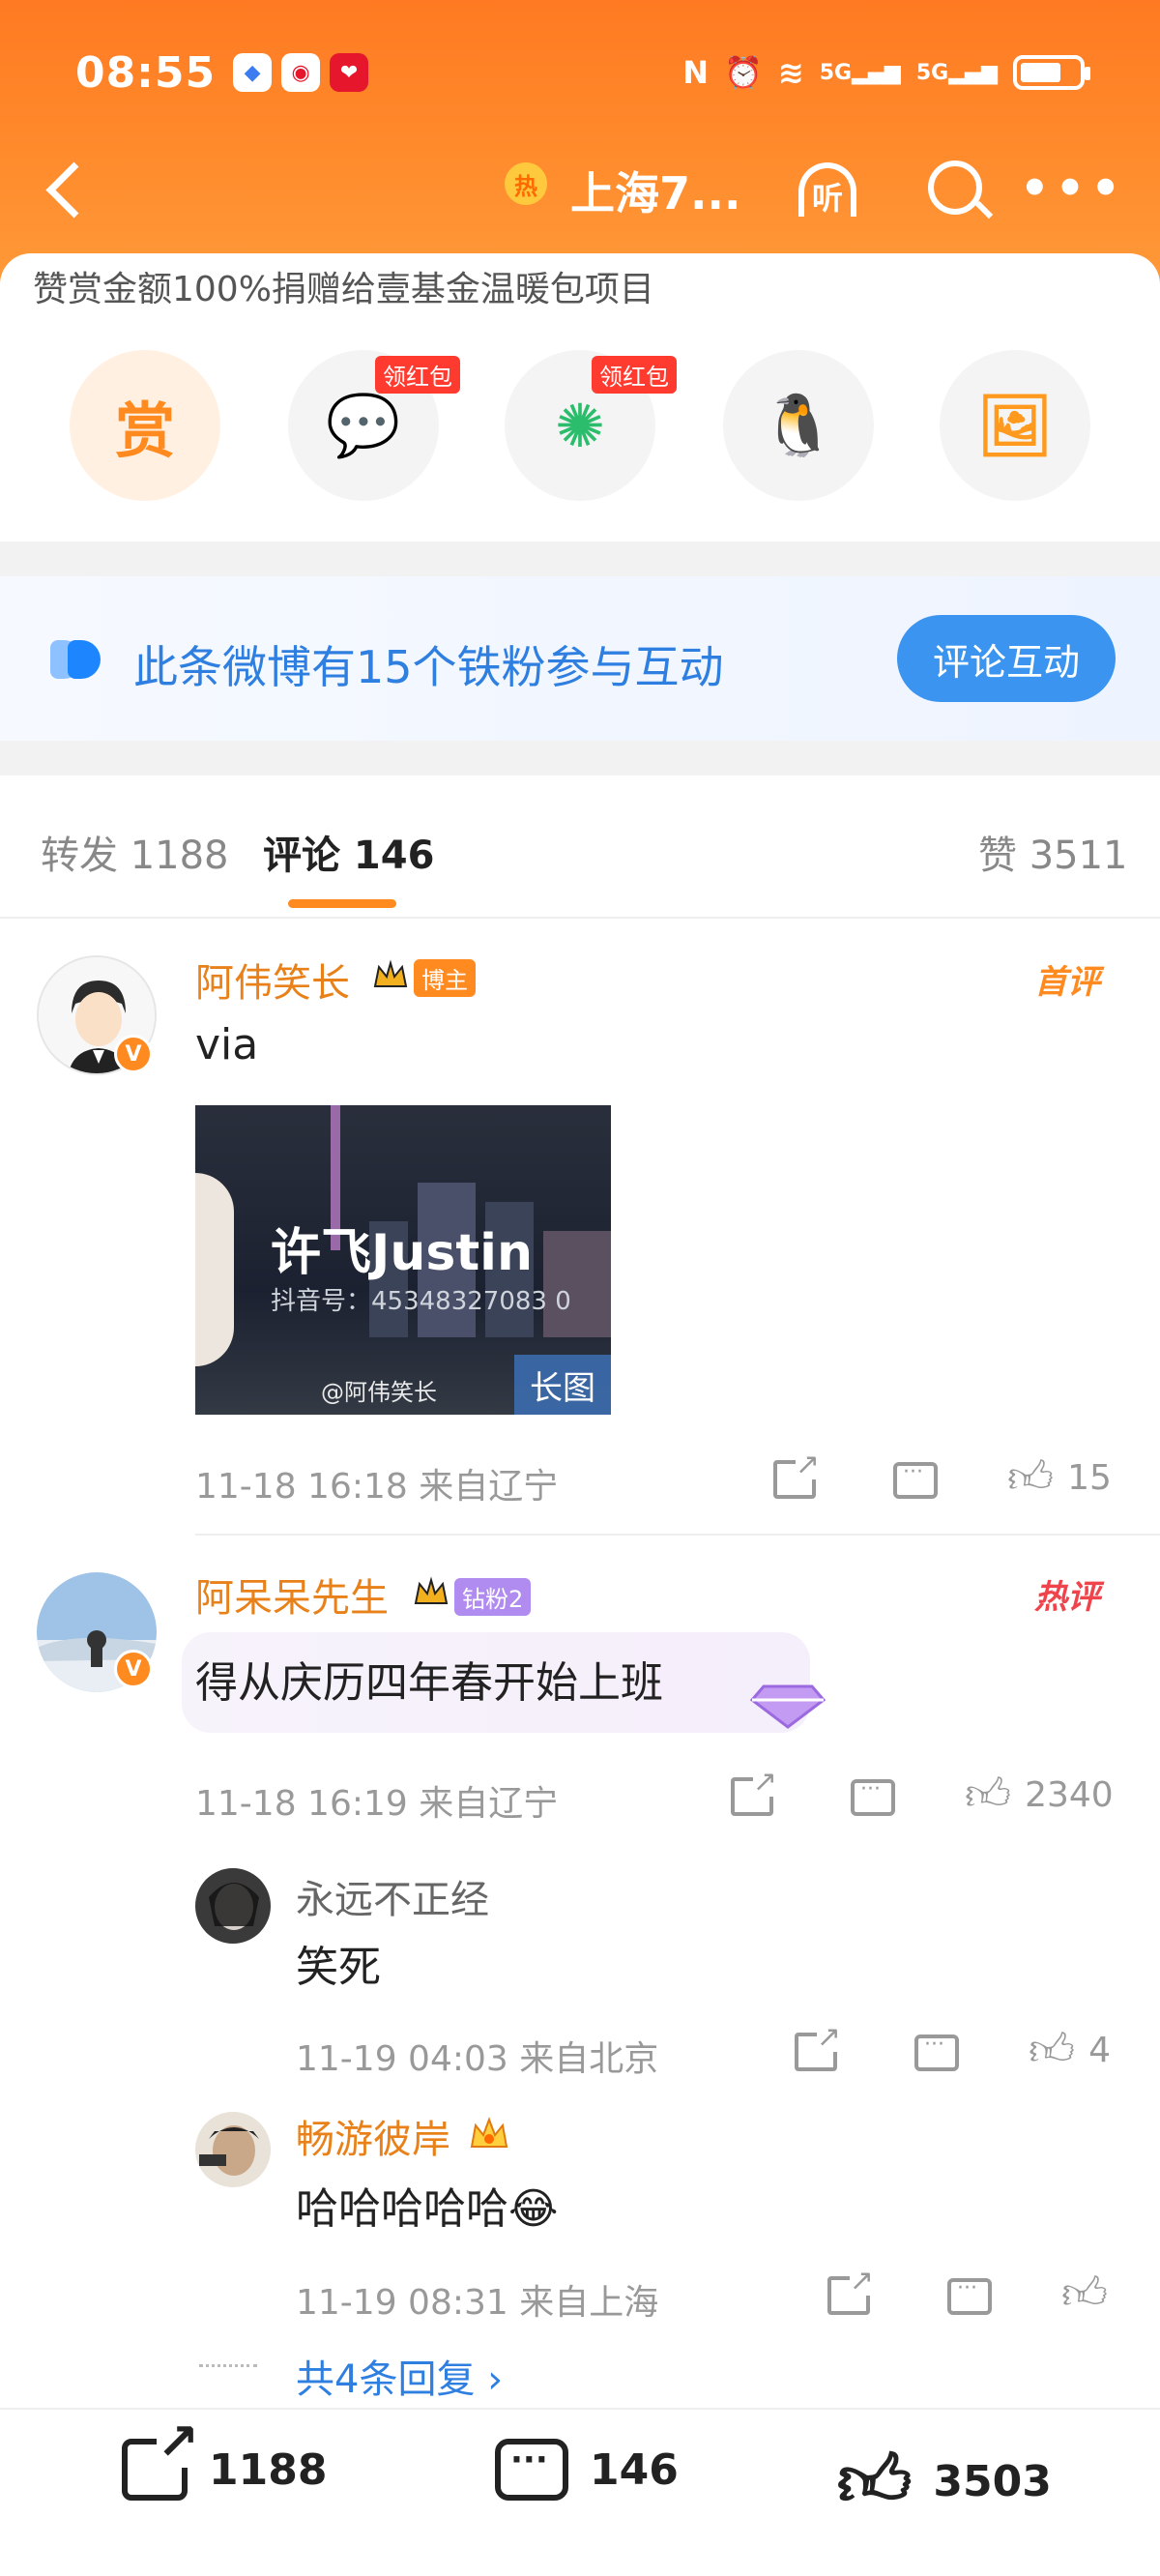  I want to click on wechat-share-button: 💬 领红包, so click(374, 425).